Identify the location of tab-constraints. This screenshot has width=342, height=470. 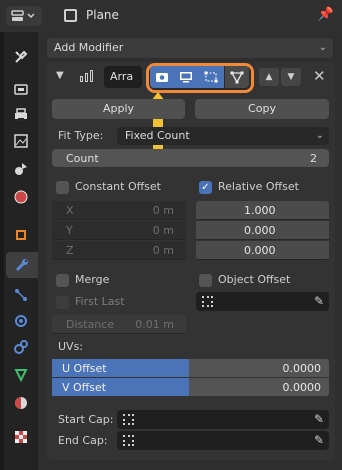
(21, 347).